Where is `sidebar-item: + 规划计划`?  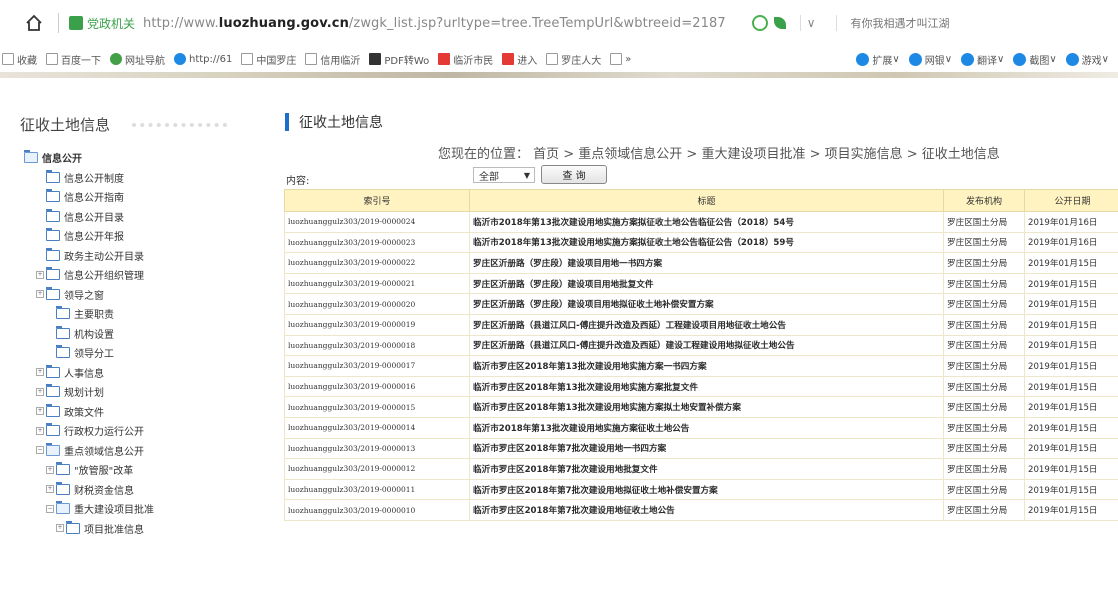 sidebar-item: + 规划计划 is located at coordinates (144, 392).